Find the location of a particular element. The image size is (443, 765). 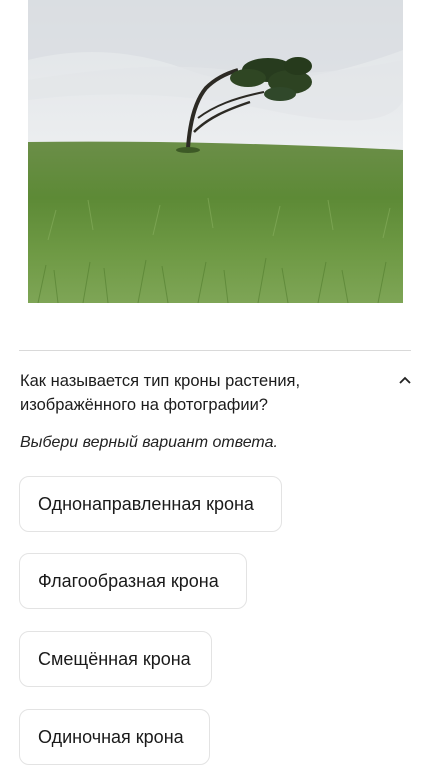

answer-option-label: Смещённая крона is located at coordinates (114, 658).